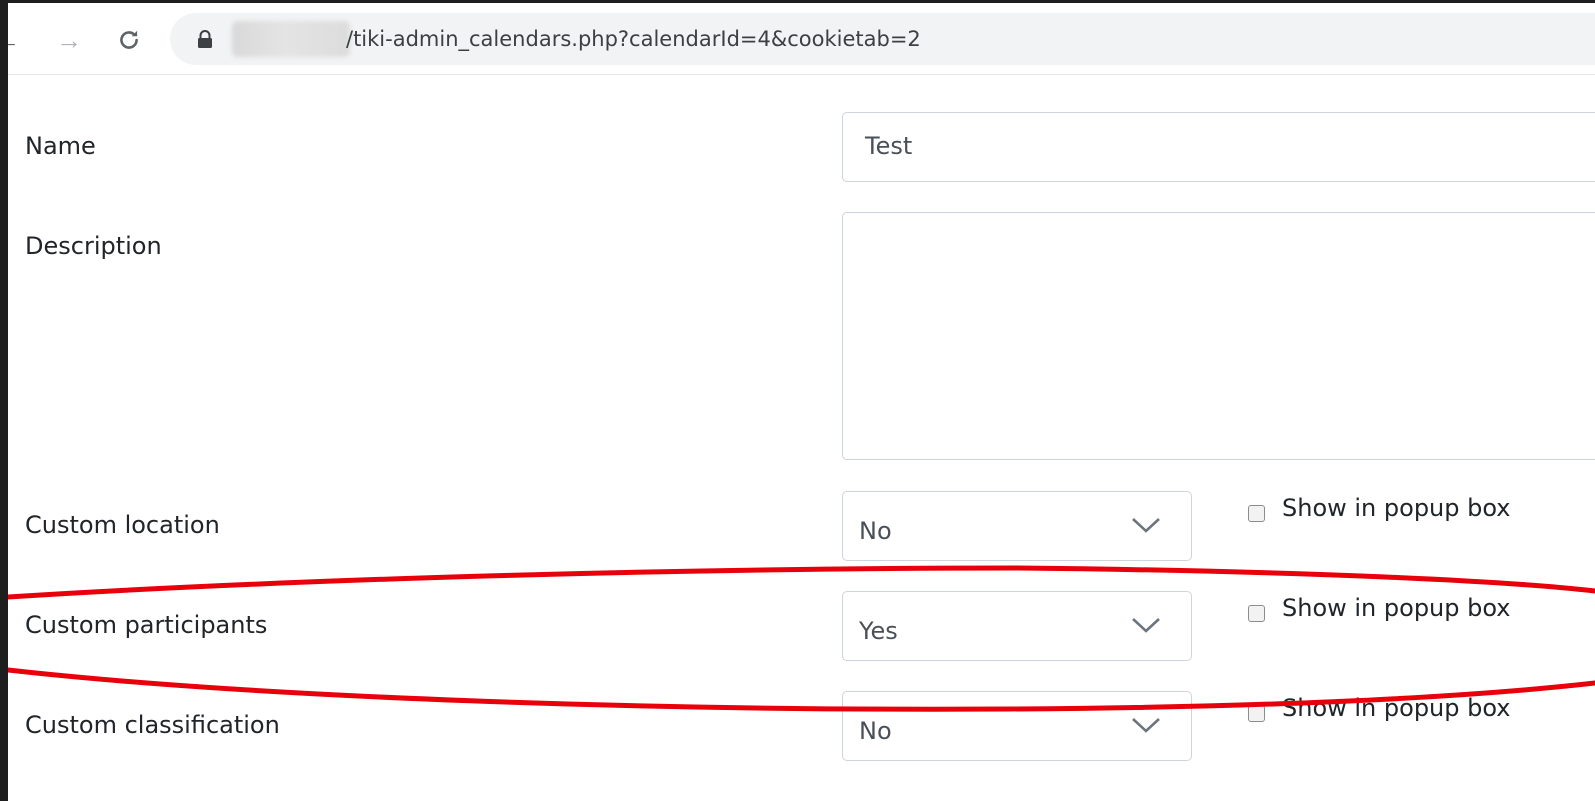 Image resolution: width=1595 pixels, height=801 pixels. I want to click on name-input-value: Test, so click(889, 146).